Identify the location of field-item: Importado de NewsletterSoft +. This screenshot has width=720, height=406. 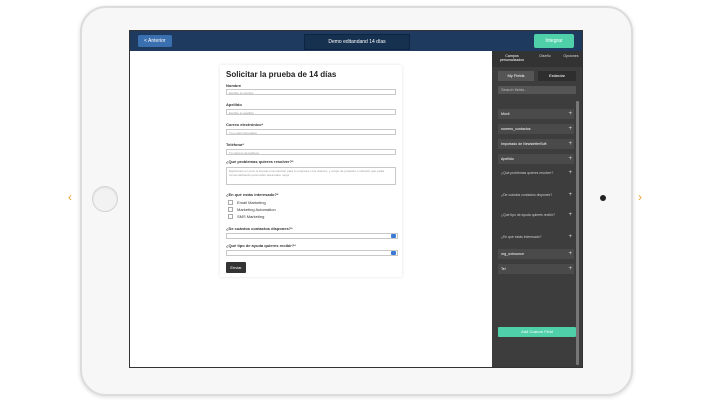
(536, 144).